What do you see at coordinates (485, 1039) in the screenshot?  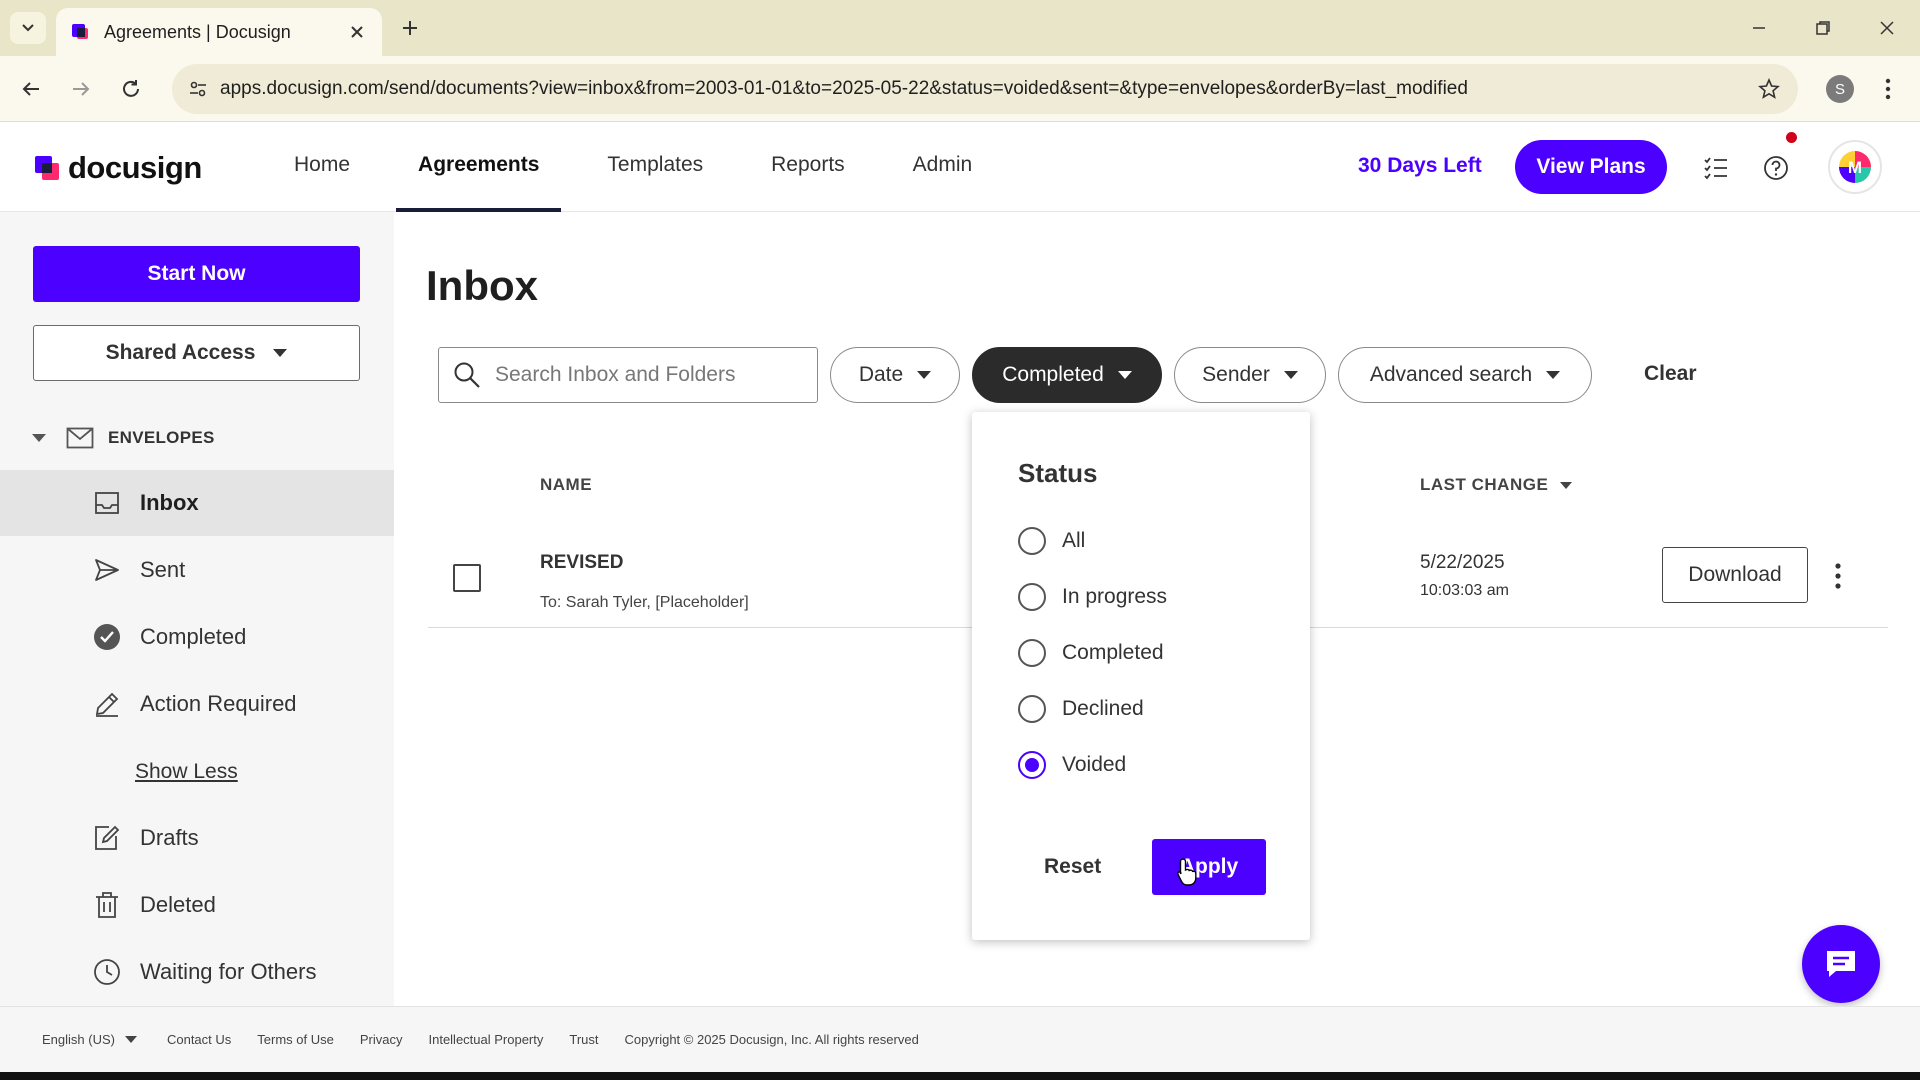 I see `footer-link-intellectual-property: Intellectual Property` at bounding box center [485, 1039].